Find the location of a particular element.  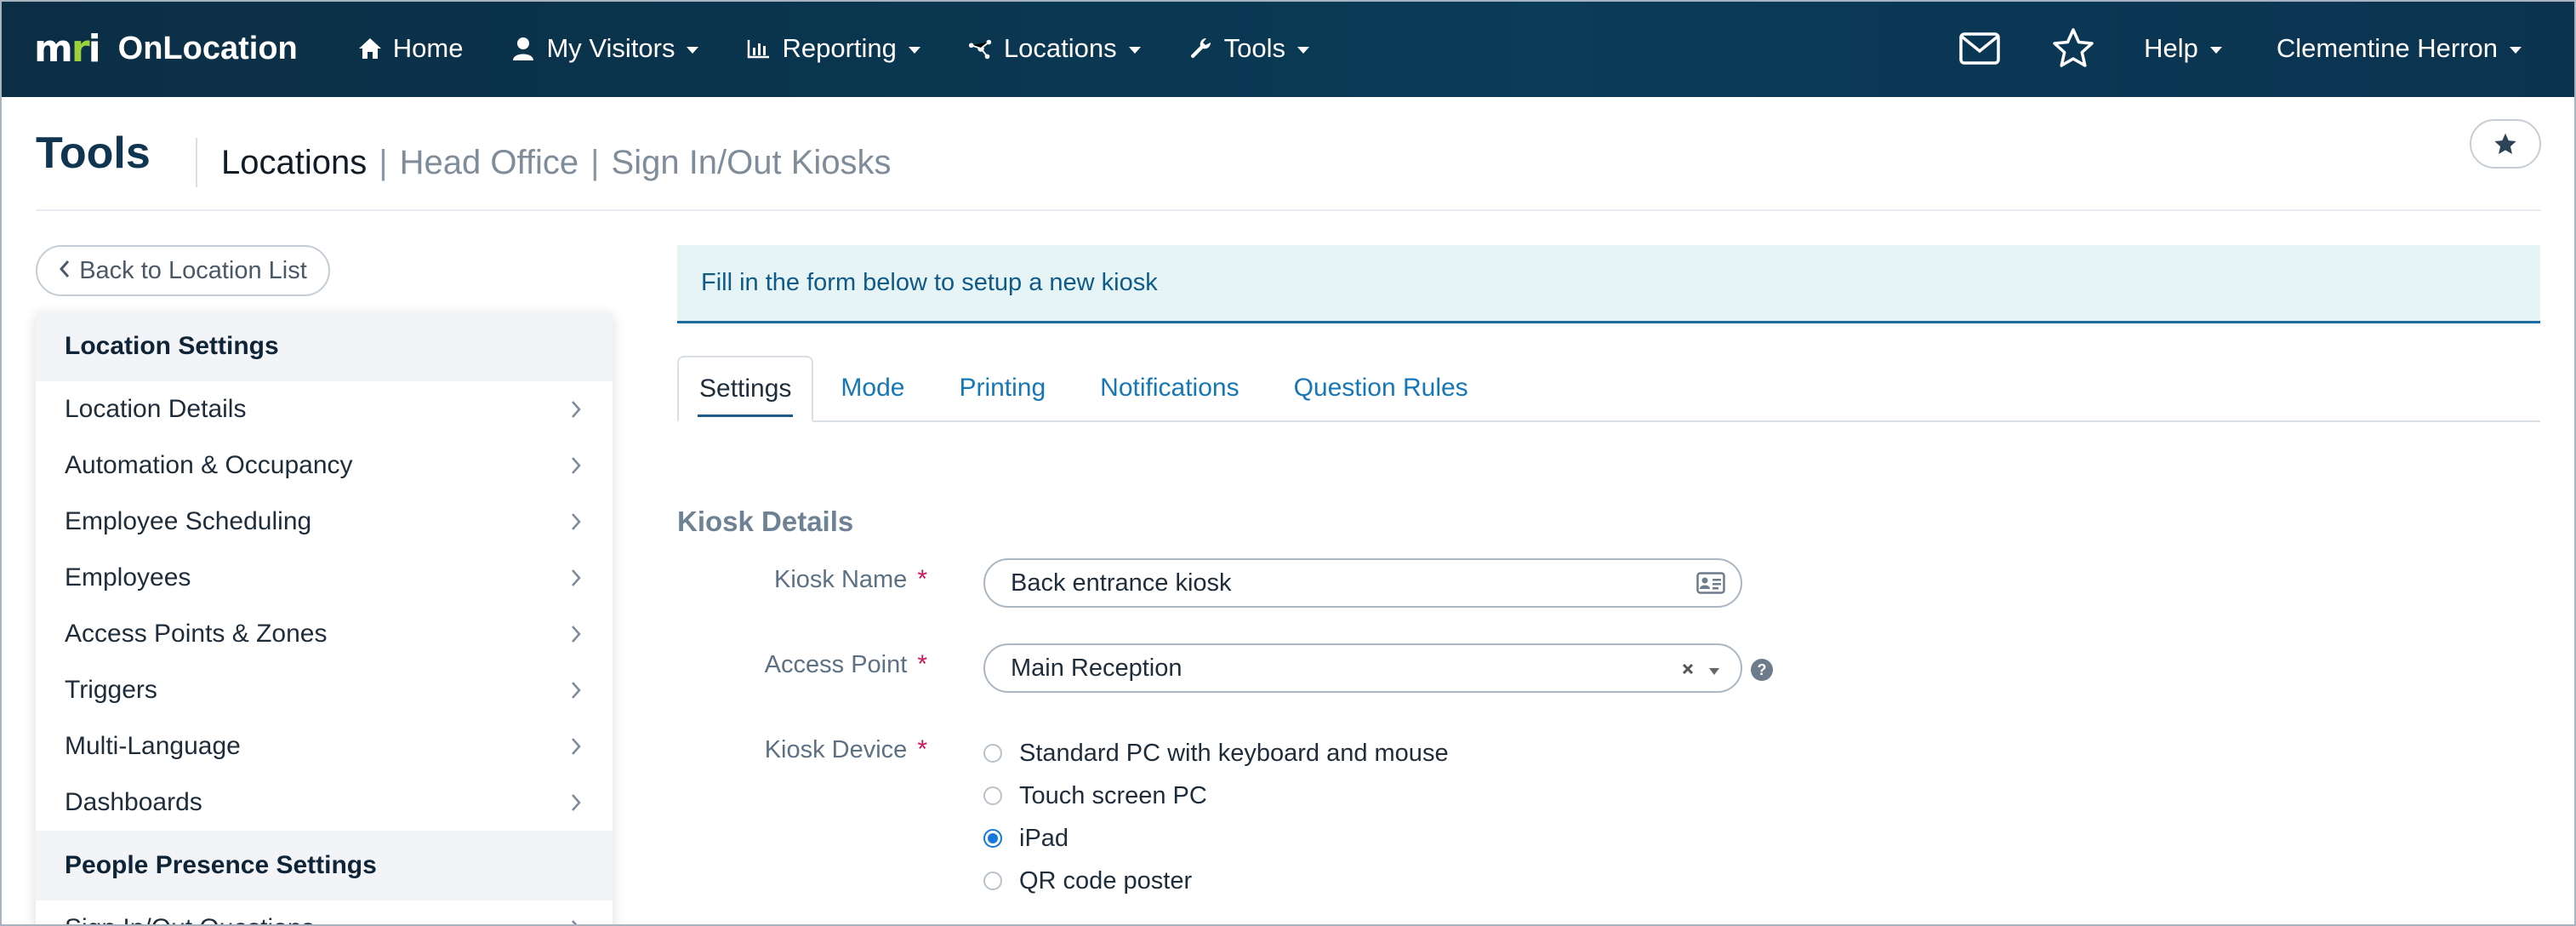

nav-user-menu: Clementine Herron is located at coordinates (2399, 48).